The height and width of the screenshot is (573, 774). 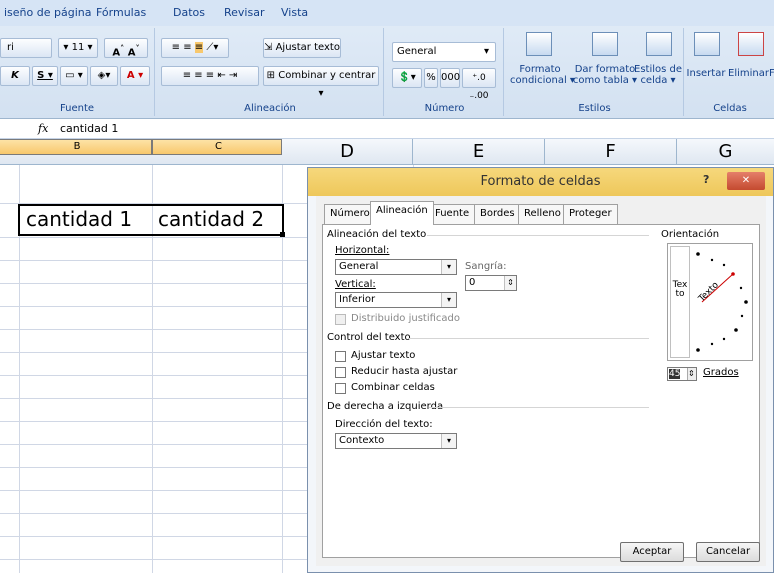 What do you see at coordinates (722, 302) in the screenshot?
I see `orientation-dial: Texto` at bounding box center [722, 302].